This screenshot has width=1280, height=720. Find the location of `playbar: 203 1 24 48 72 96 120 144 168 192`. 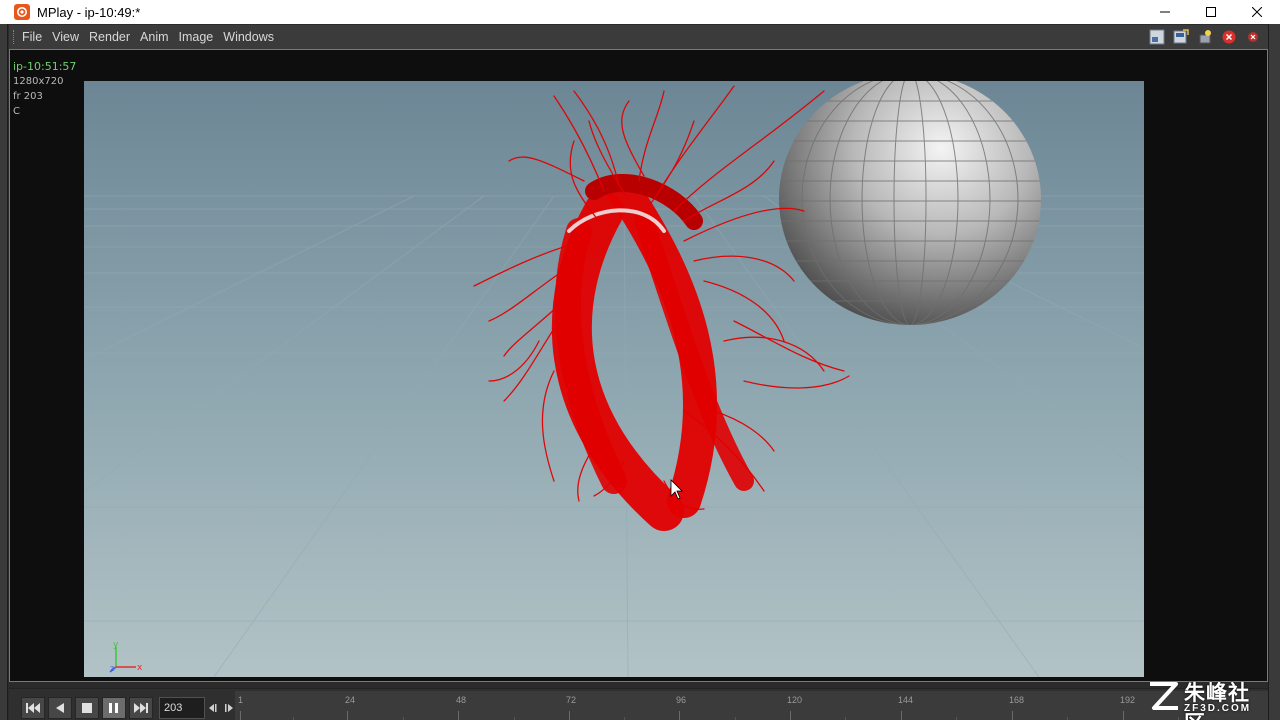

playbar: 203 1 24 48 72 96 120 144 168 192 is located at coordinates (638, 704).